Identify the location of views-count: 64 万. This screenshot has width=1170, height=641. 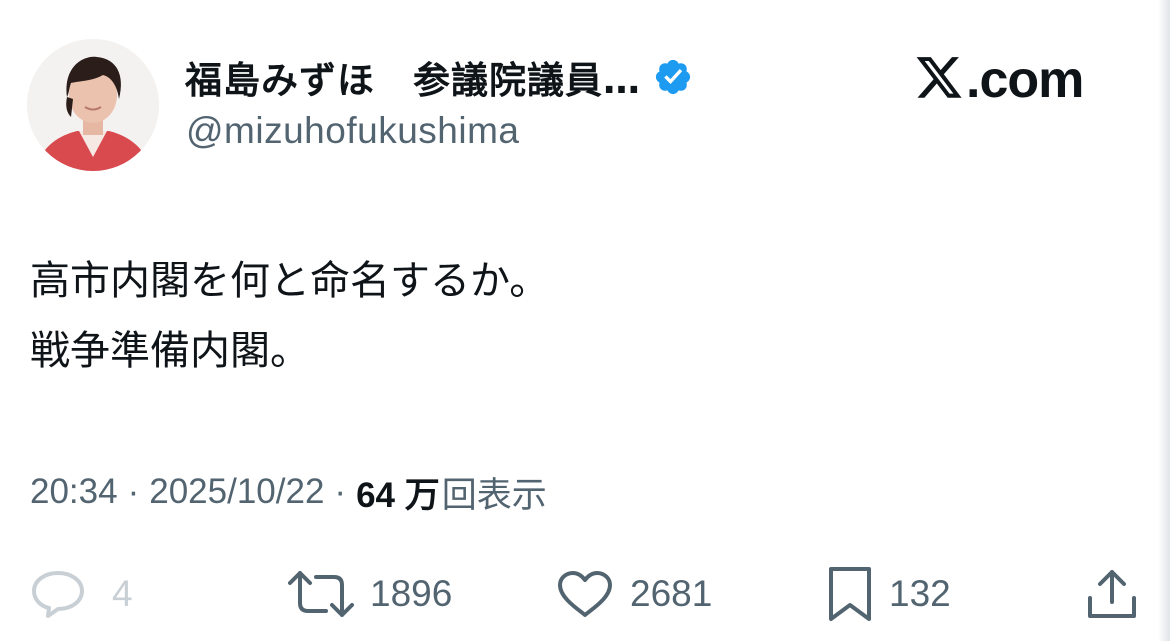
(398, 495).